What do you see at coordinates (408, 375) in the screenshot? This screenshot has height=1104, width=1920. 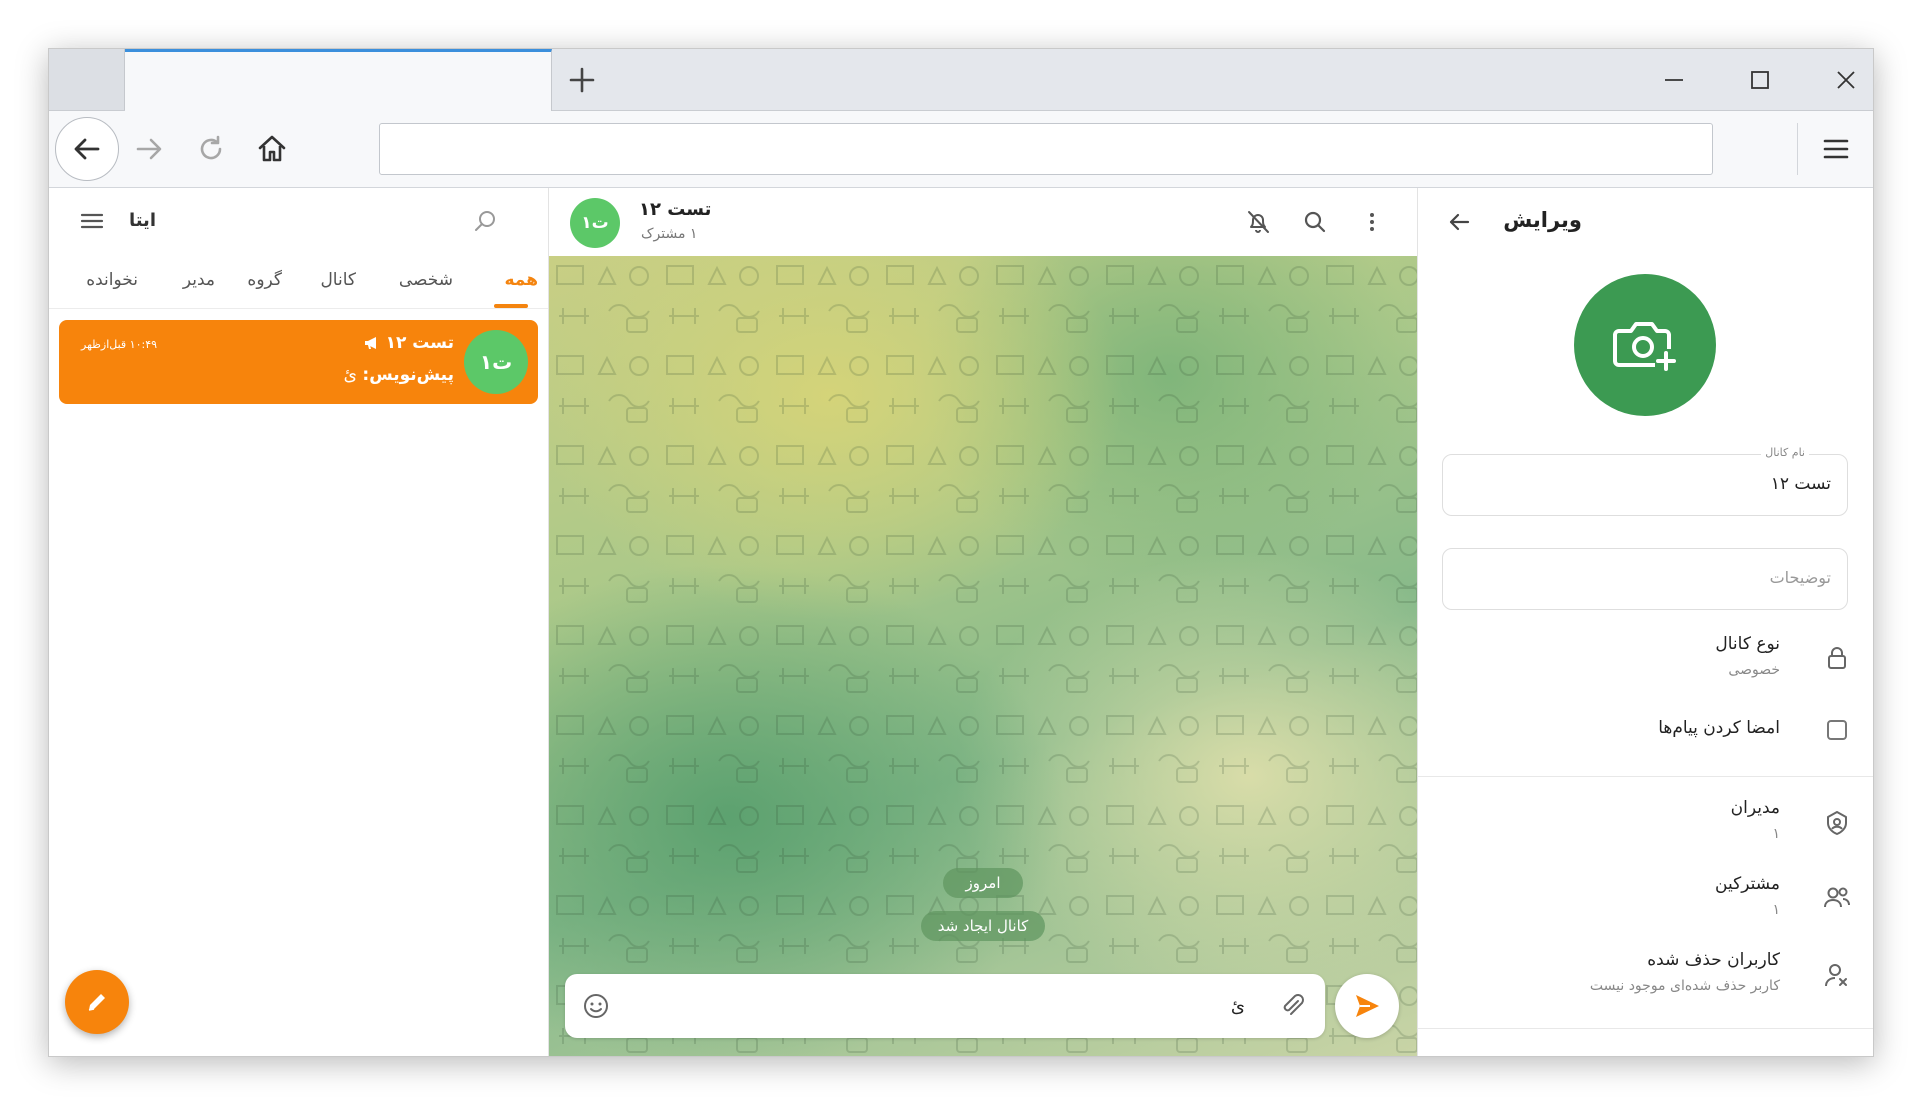 I see `draft-label: پیش‌نویس:` at bounding box center [408, 375].